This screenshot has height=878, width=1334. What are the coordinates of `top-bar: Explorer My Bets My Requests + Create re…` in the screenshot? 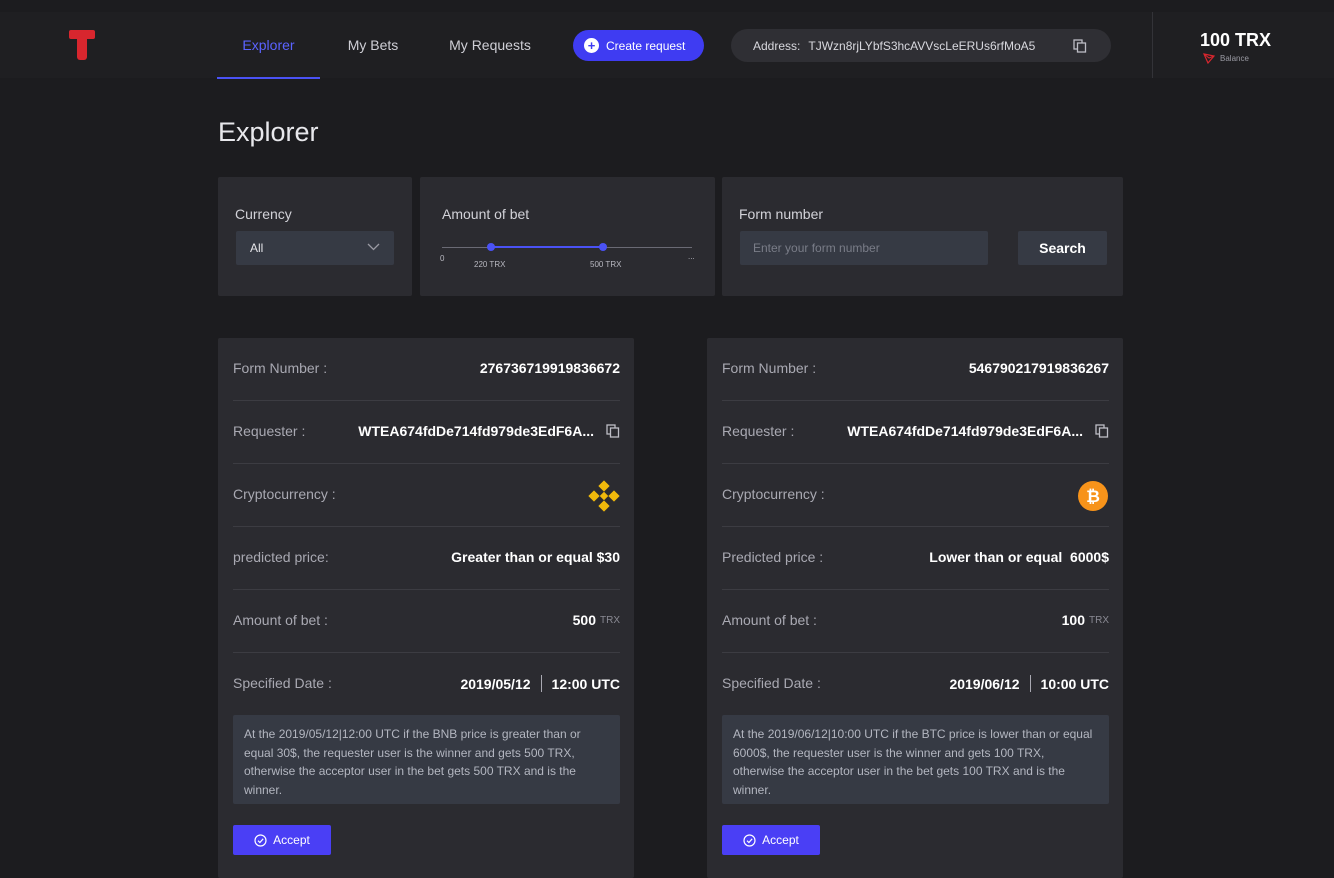 It's located at (667, 45).